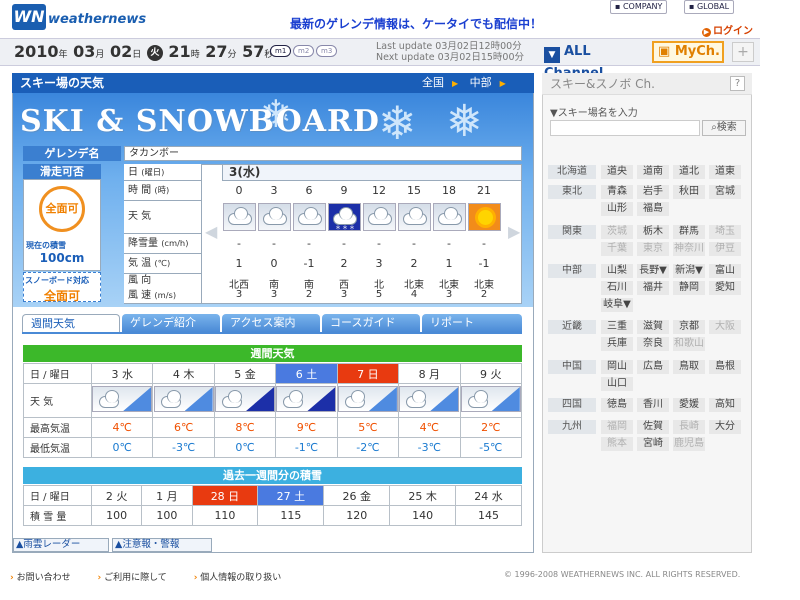  Describe the element at coordinates (572, 405) in the screenshot. I see `region-6: 四国` at that location.